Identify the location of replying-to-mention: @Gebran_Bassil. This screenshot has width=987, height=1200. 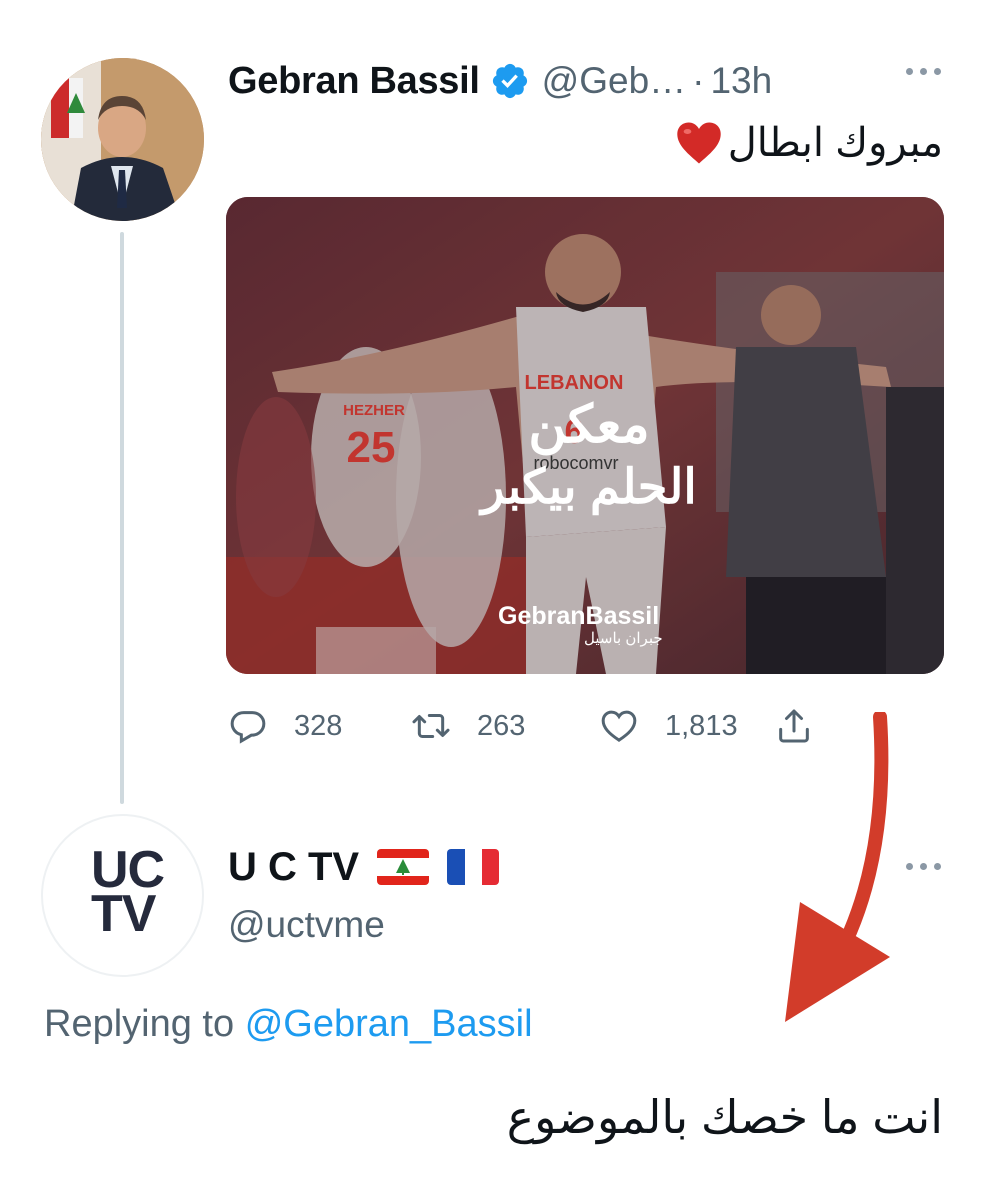
(389, 1024).